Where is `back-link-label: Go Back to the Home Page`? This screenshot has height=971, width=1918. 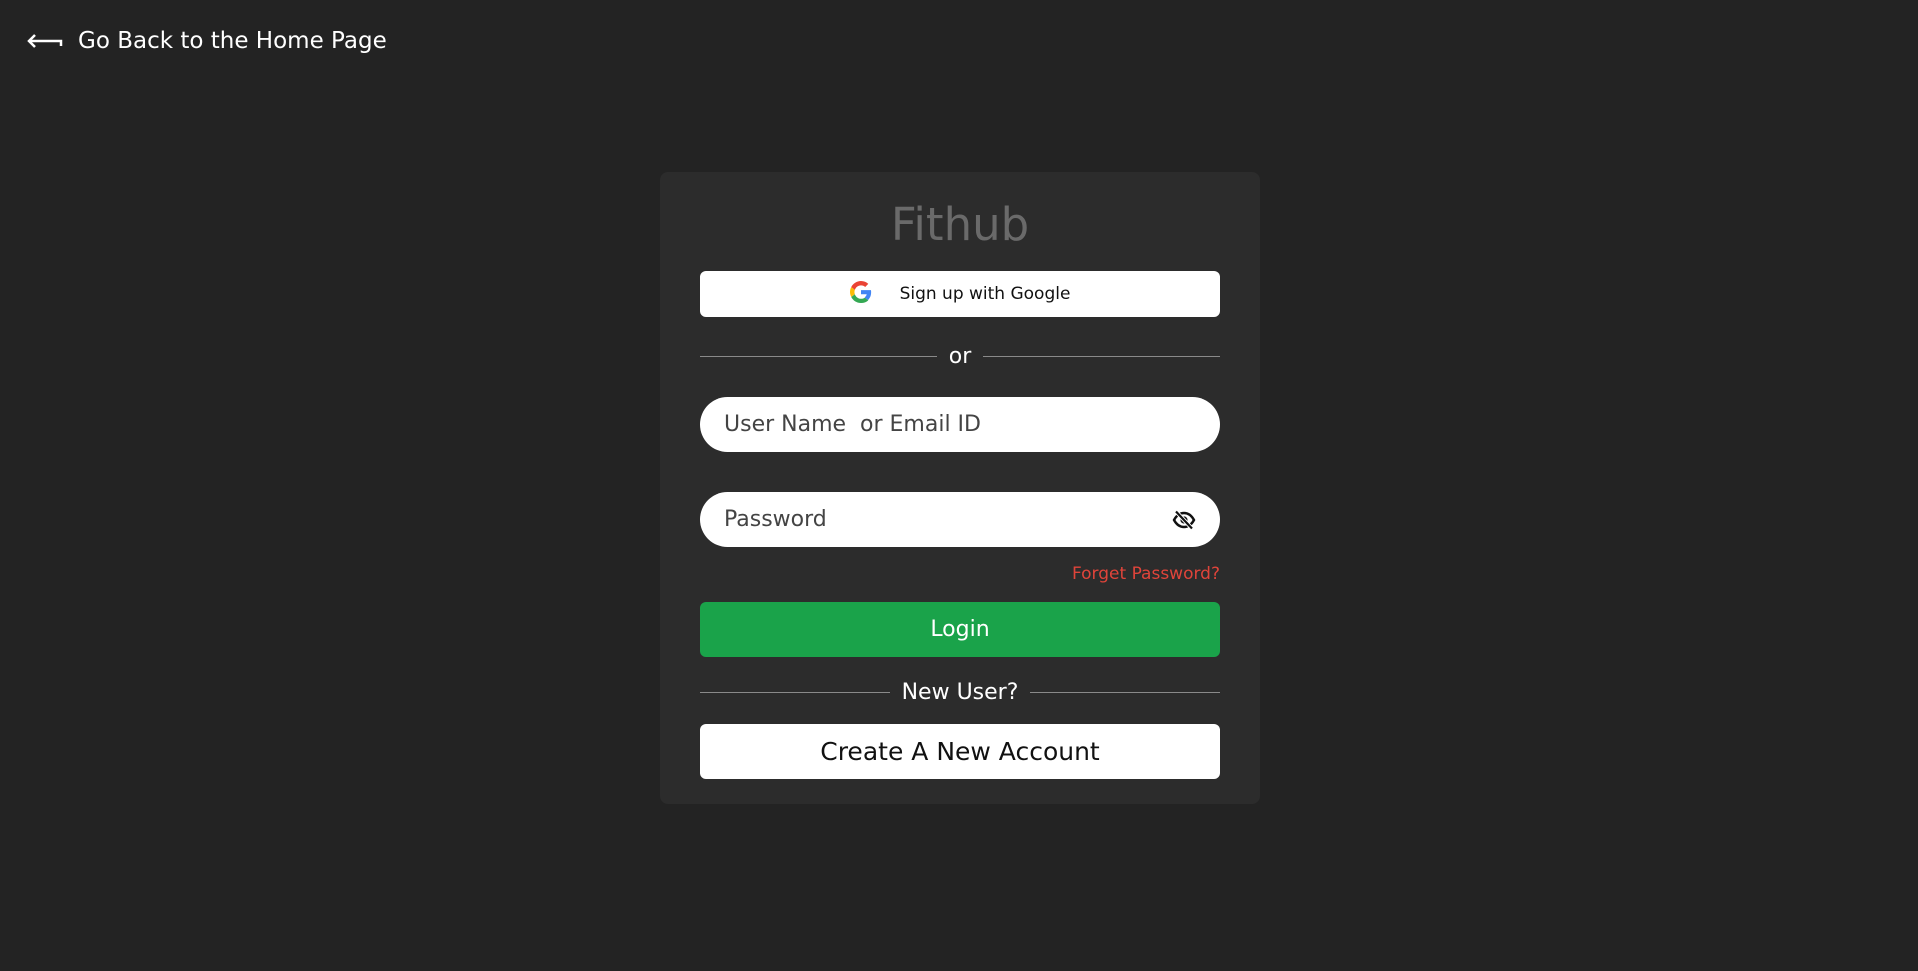 back-link-label: Go Back to the Home Page is located at coordinates (232, 41).